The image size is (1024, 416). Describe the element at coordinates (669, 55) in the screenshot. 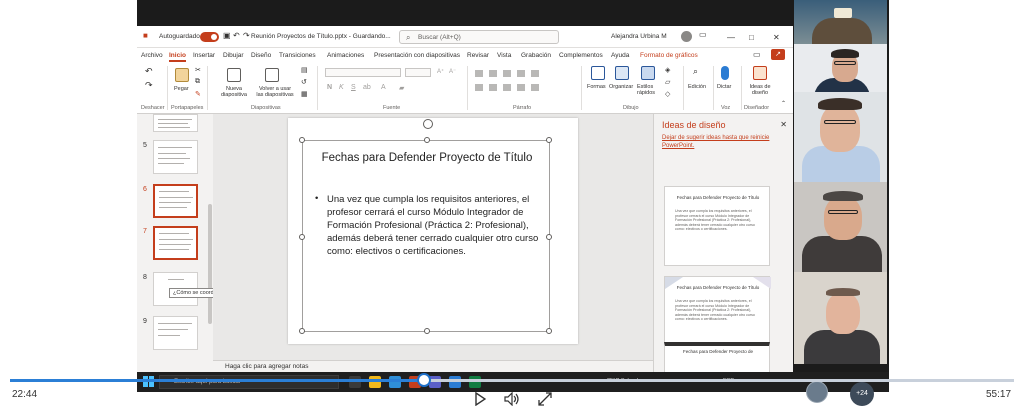

I see `tab-formato-graficos: Formato de gráficos` at that location.